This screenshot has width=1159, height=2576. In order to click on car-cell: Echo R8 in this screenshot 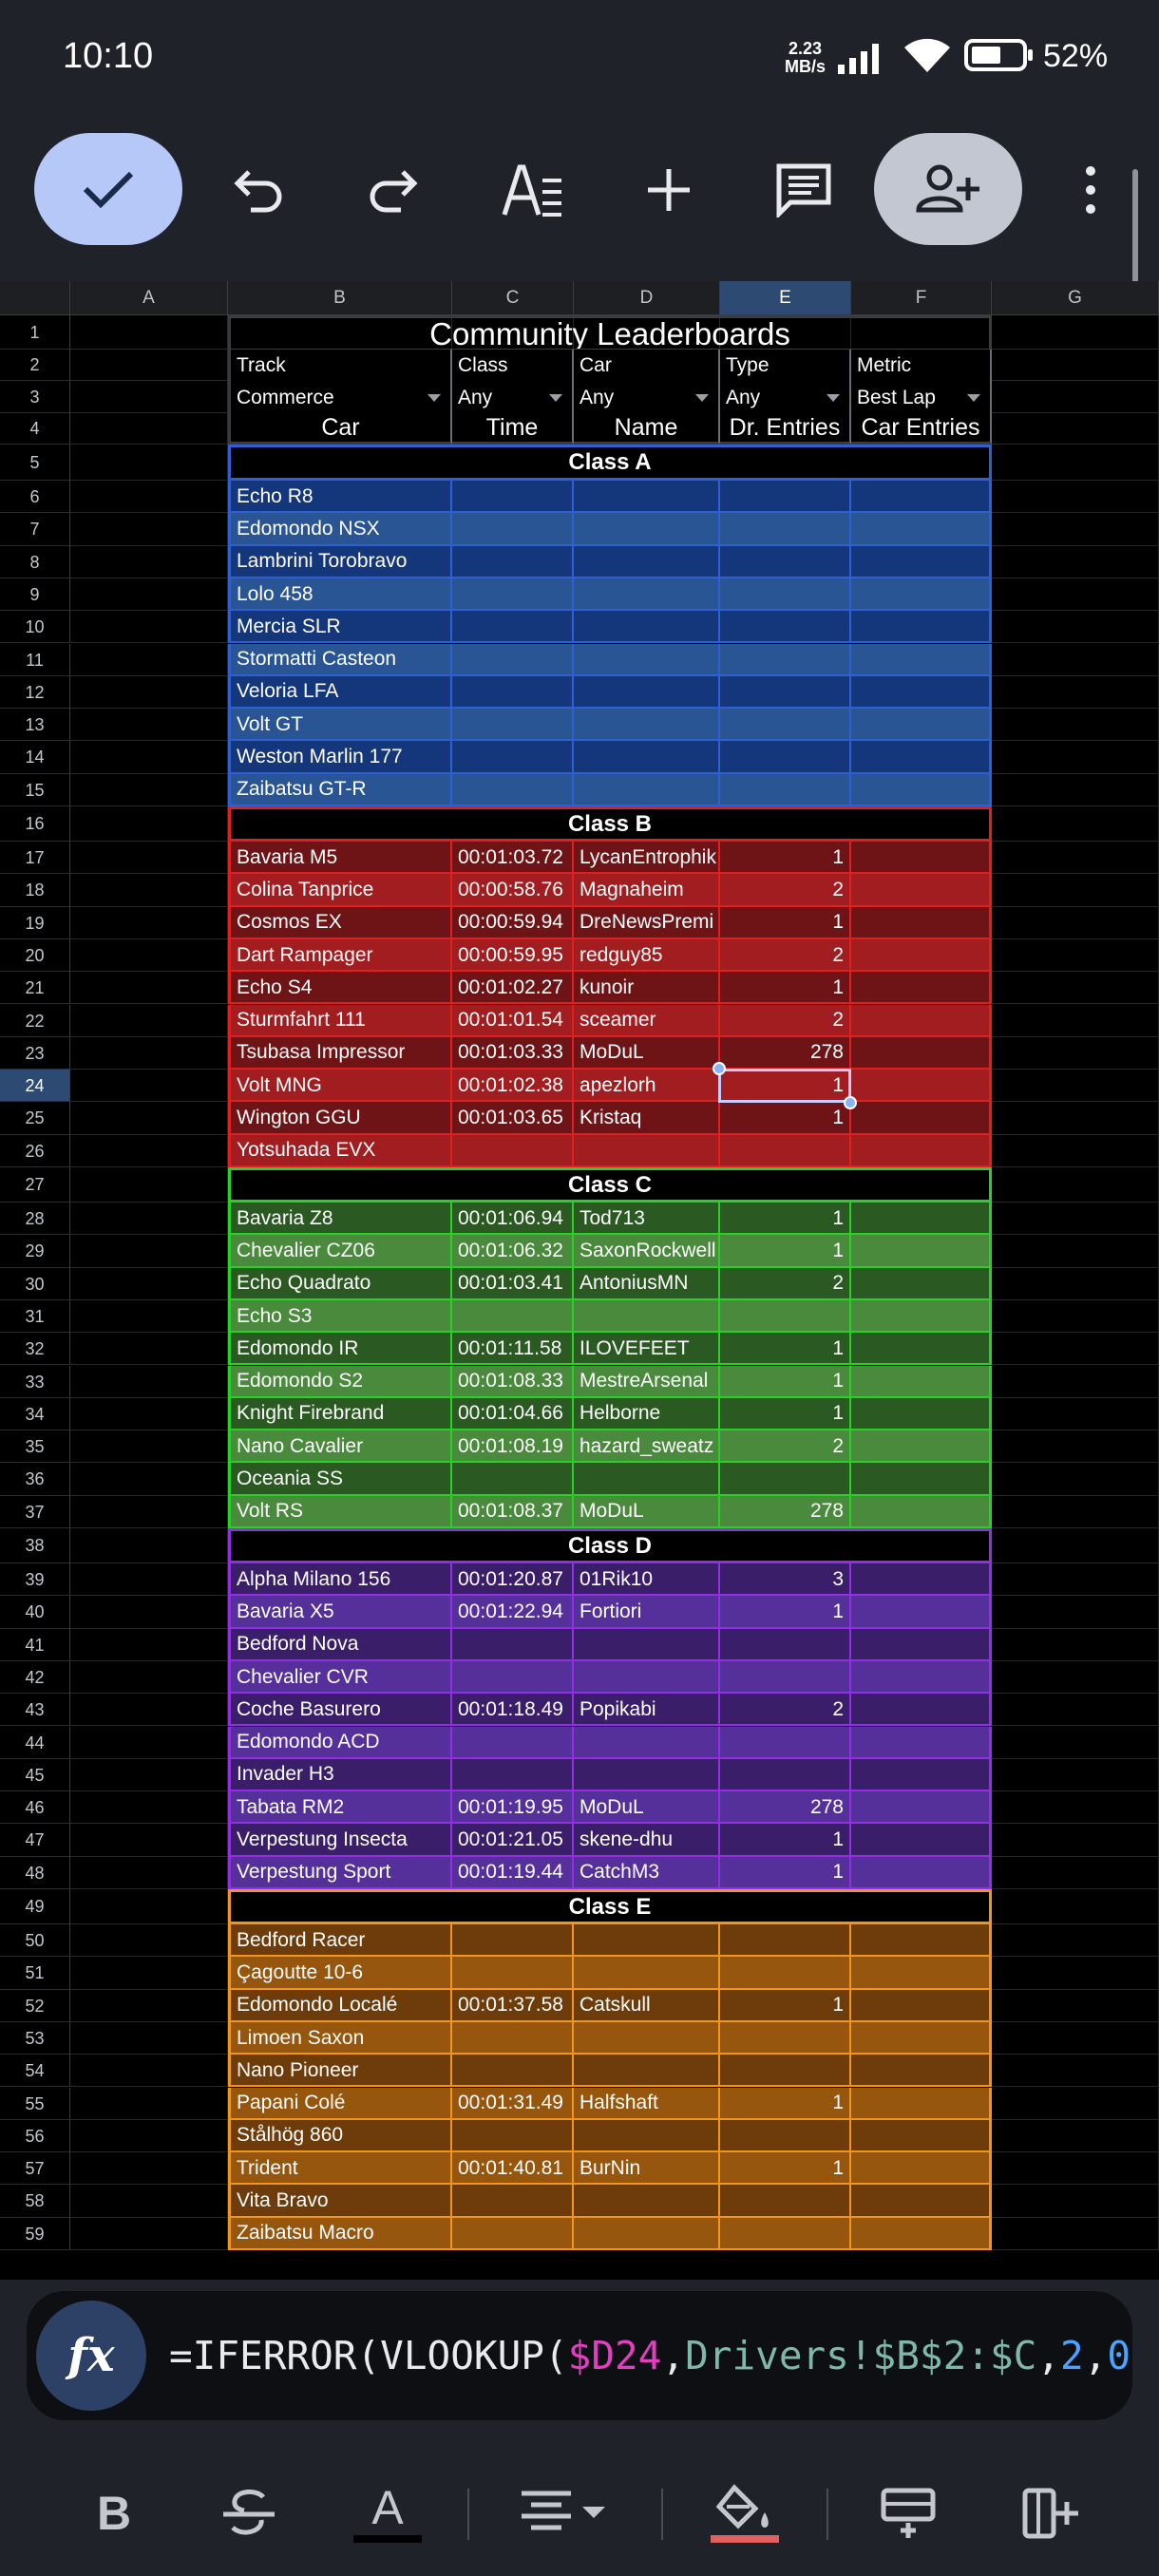, I will do `click(340, 497)`.